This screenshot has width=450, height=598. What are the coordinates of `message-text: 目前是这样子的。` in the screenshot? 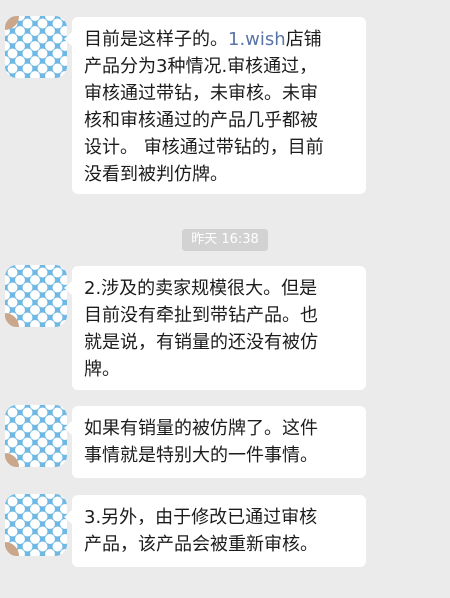 It's located at (156, 39).